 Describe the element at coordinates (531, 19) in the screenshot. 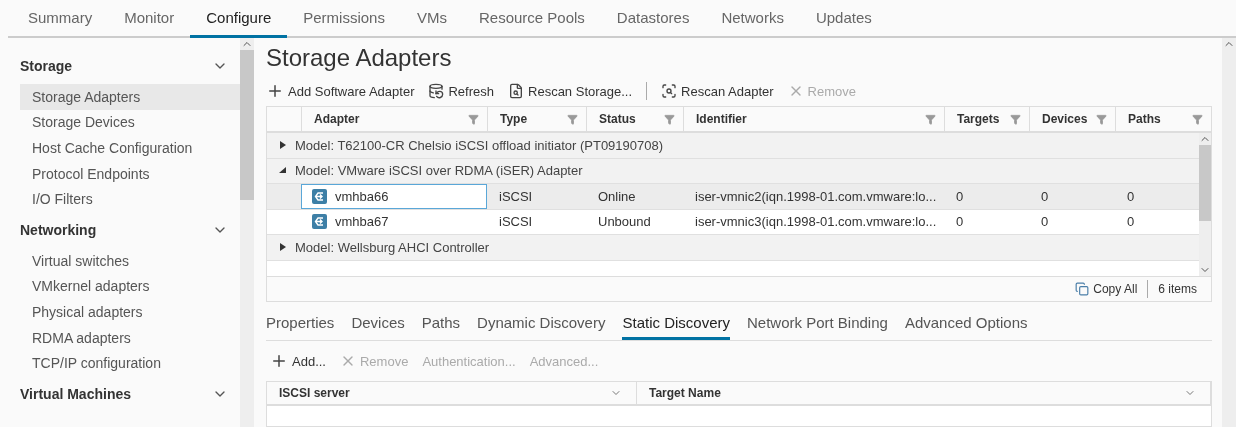

I see `nav-tab: Resource Pools` at that location.